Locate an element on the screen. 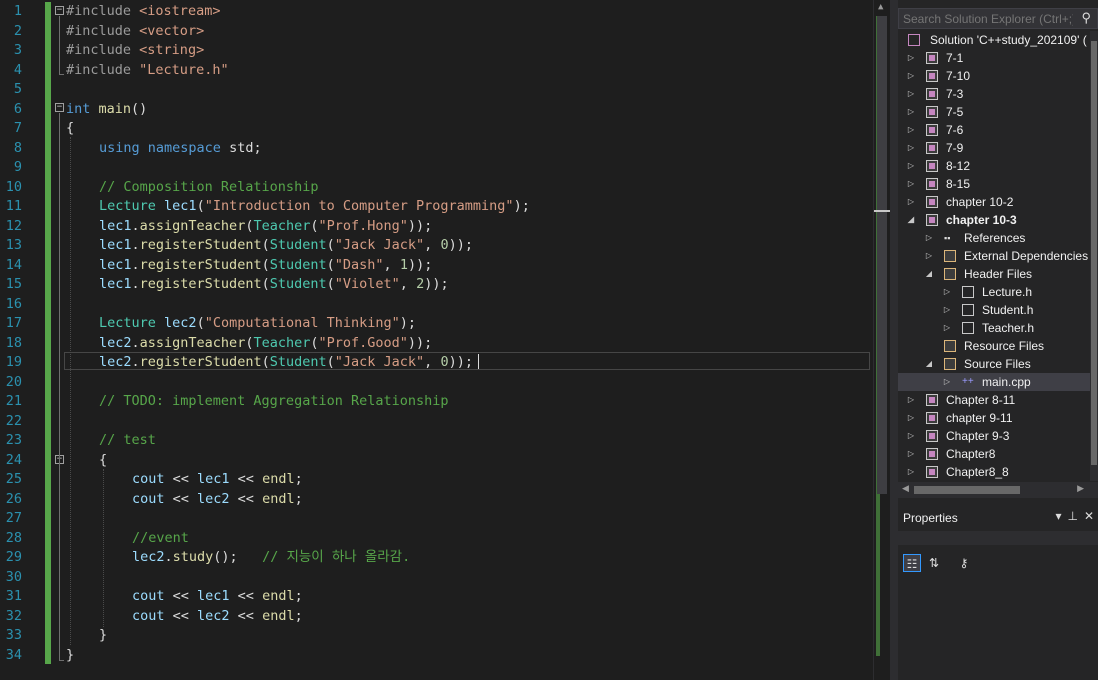  tree-item-teacher-h: ▷ Teacher.h is located at coordinates (994, 328).